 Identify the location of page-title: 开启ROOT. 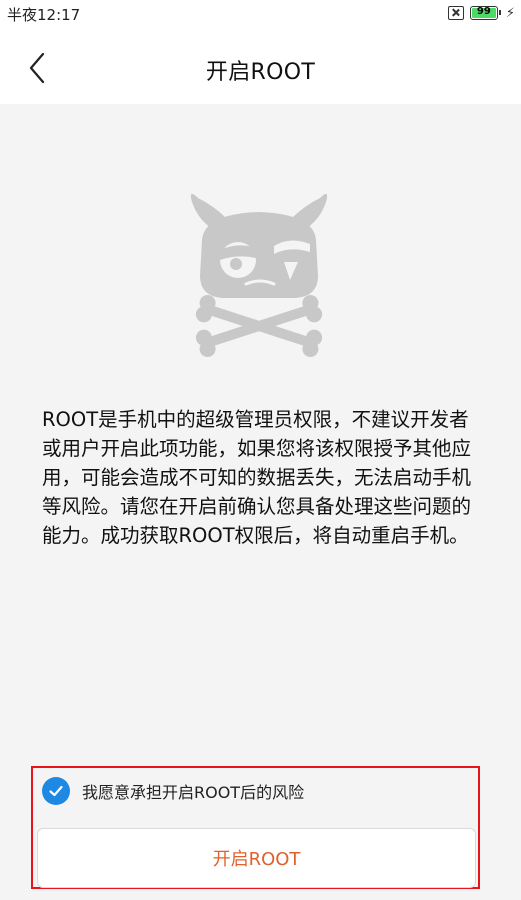
(260, 72).